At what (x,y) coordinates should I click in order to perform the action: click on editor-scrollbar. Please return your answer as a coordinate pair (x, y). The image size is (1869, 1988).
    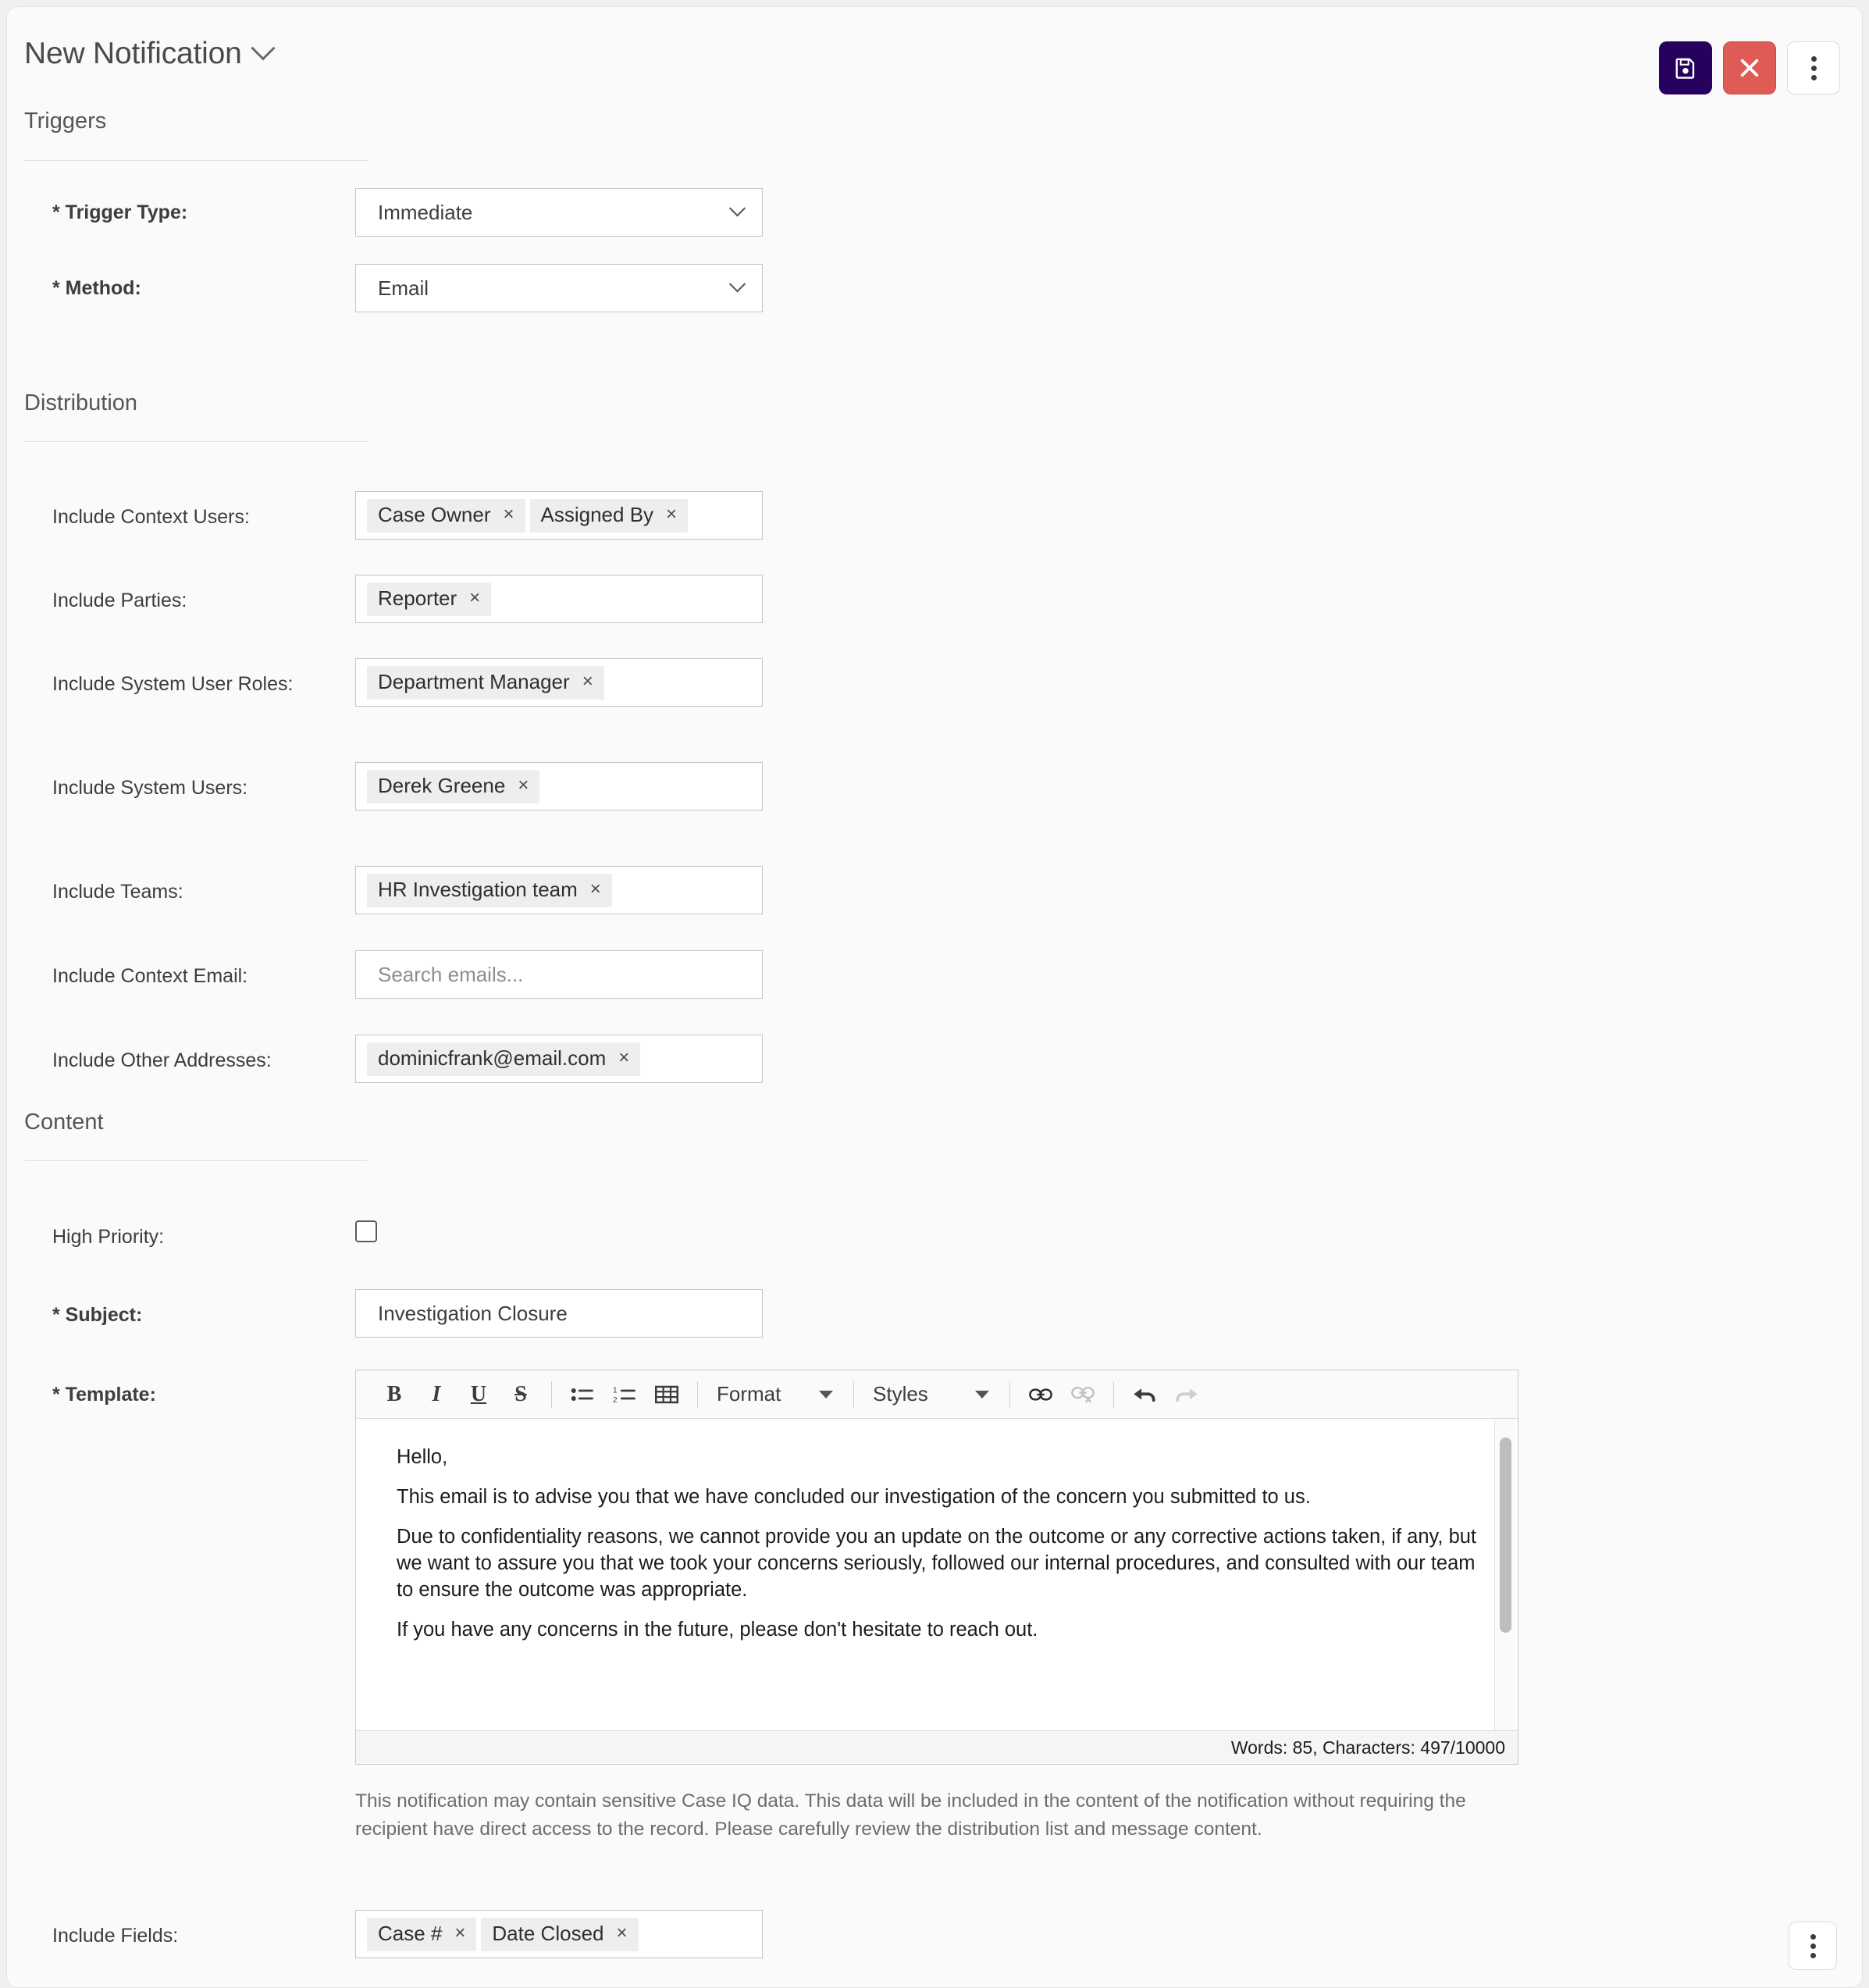
    Looking at the image, I should click on (1504, 1574).